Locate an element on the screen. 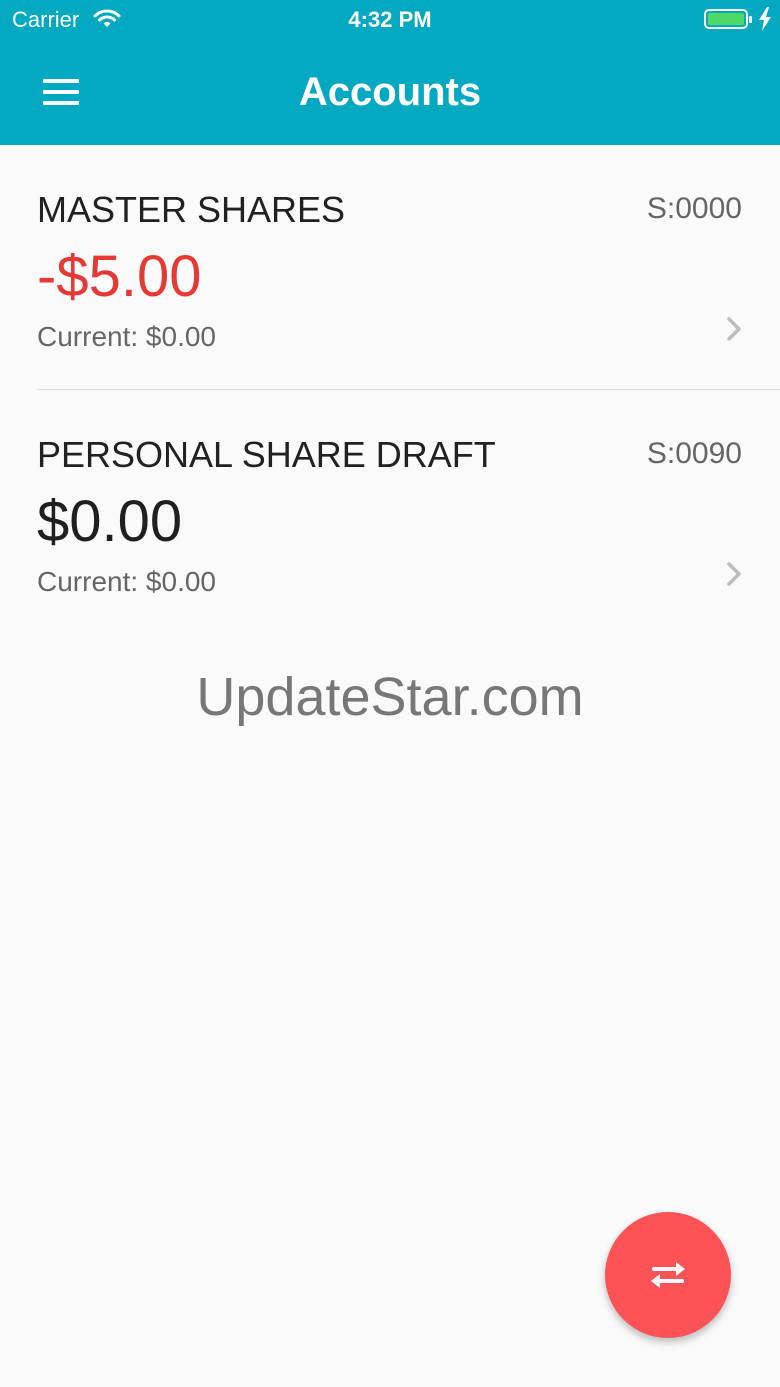 Image resolution: width=780 pixels, height=1387 pixels. status-time: 4:32 PM is located at coordinates (390, 19).